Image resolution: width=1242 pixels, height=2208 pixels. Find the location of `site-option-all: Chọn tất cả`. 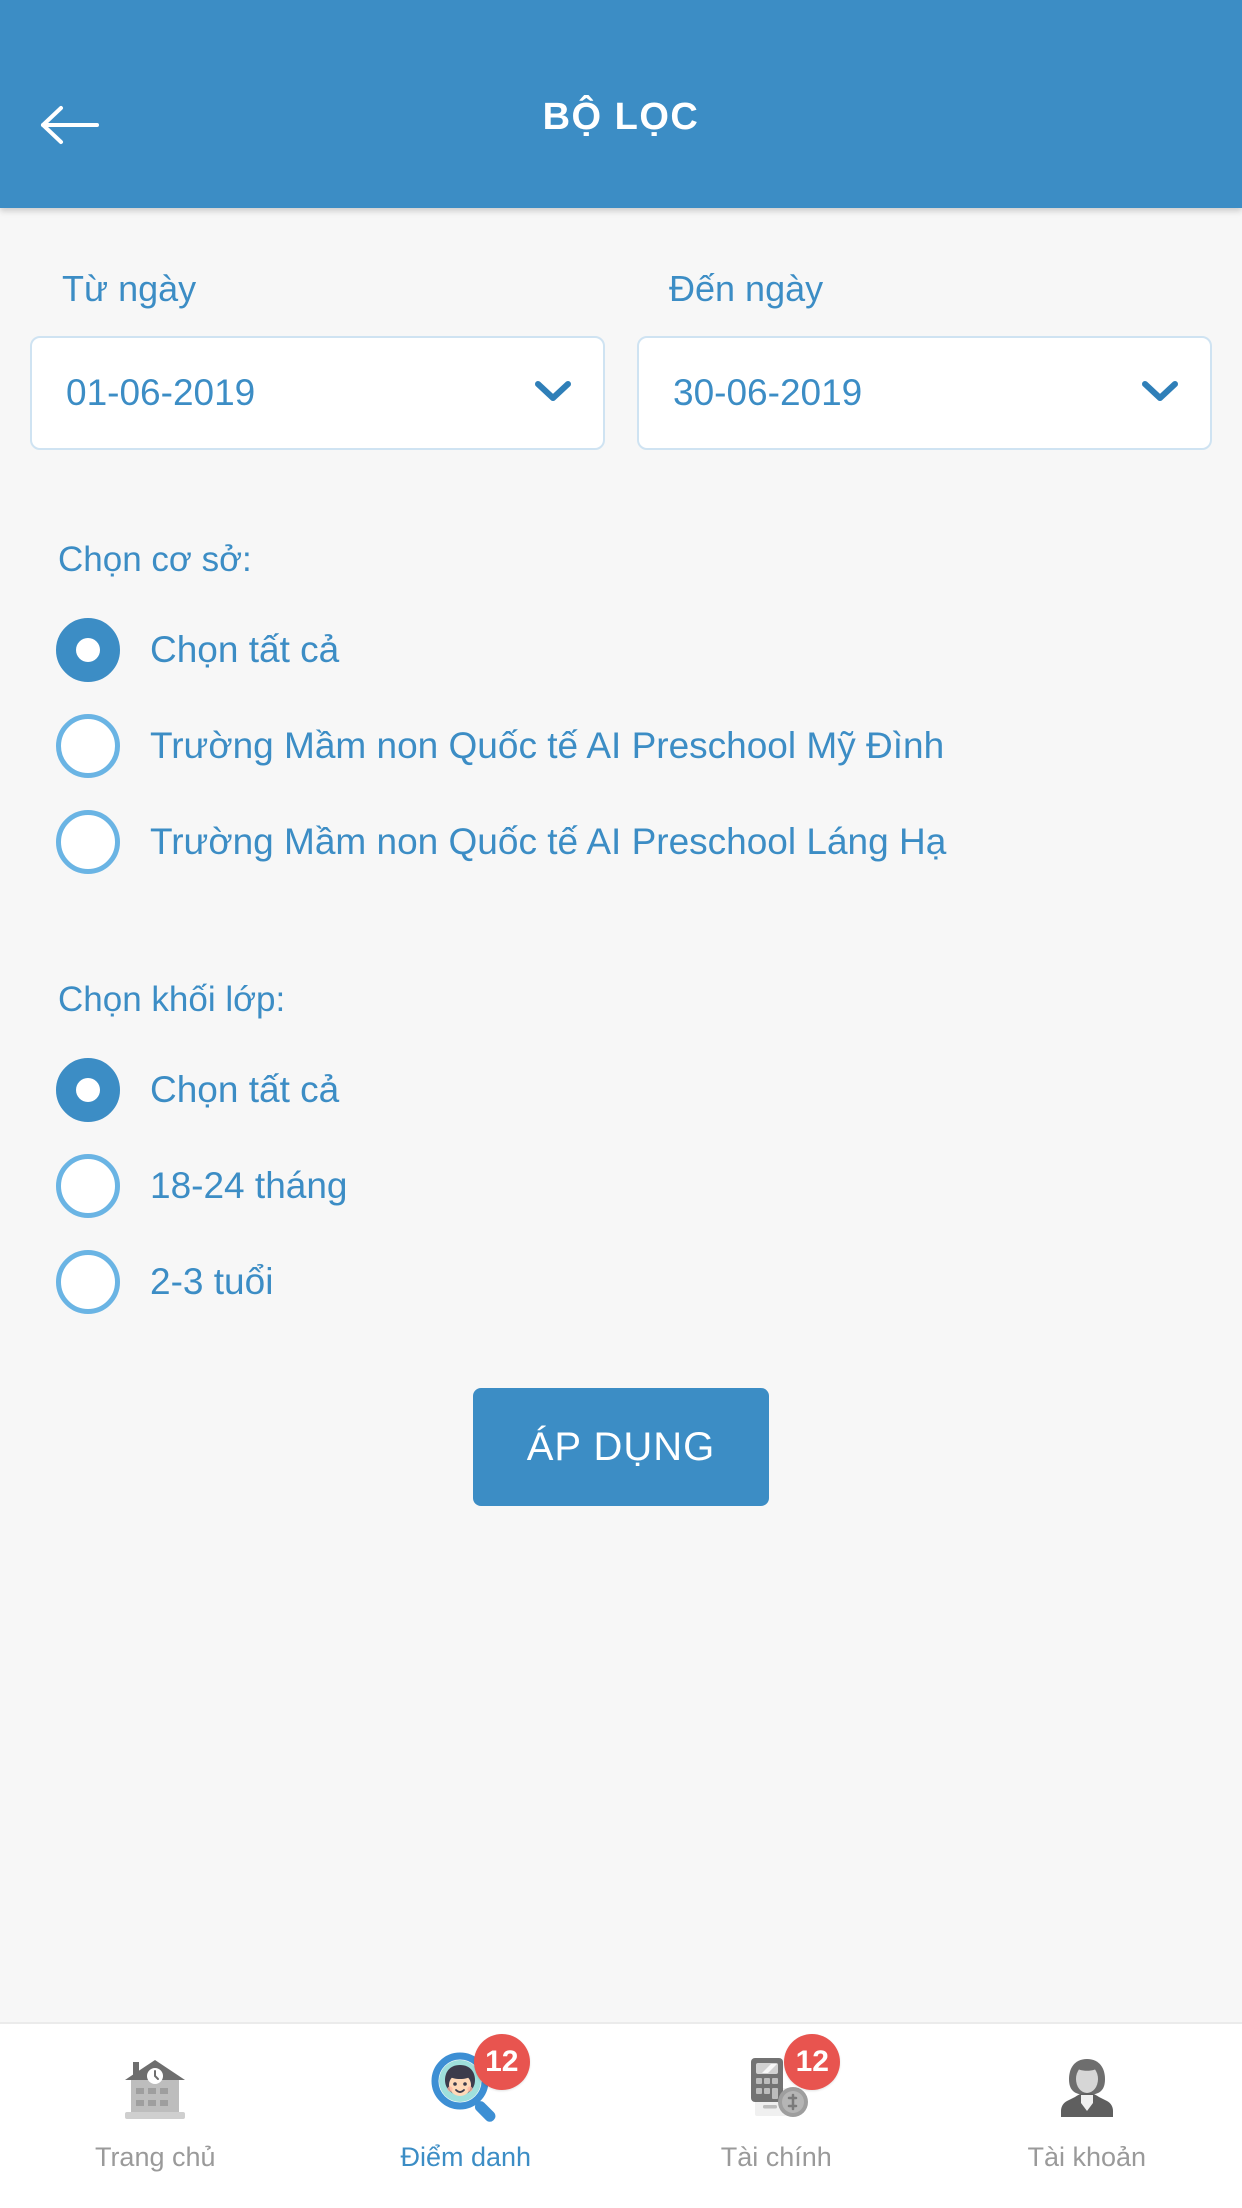

site-option-all: Chọn tất cả is located at coordinates (621, 650).